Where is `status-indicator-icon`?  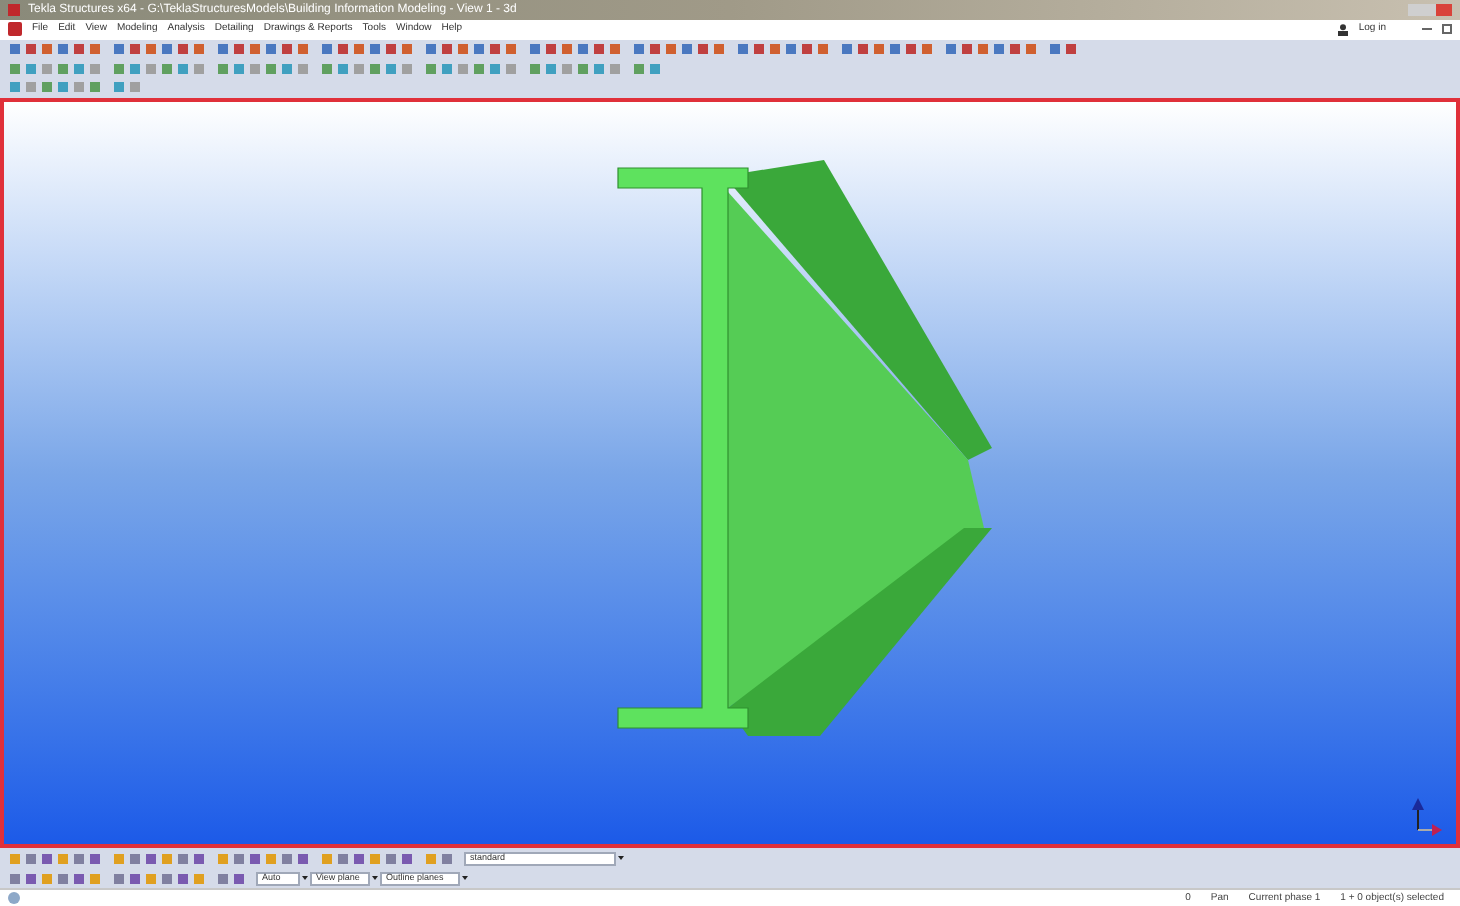 status-indicator-icon is located at coordinates (14, 898).